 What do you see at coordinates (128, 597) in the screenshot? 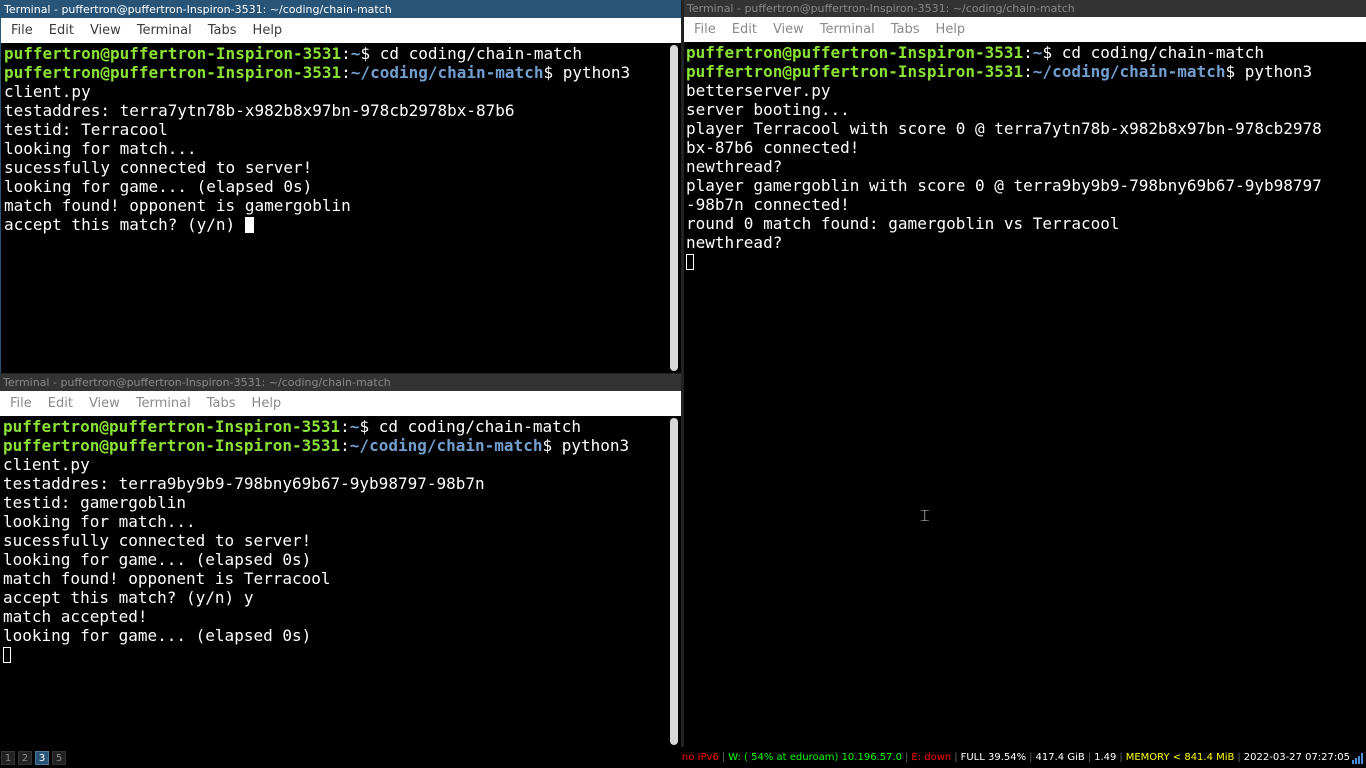
I see `output-line: accept this match? (y/n) y` at bounding box center [128, 597].